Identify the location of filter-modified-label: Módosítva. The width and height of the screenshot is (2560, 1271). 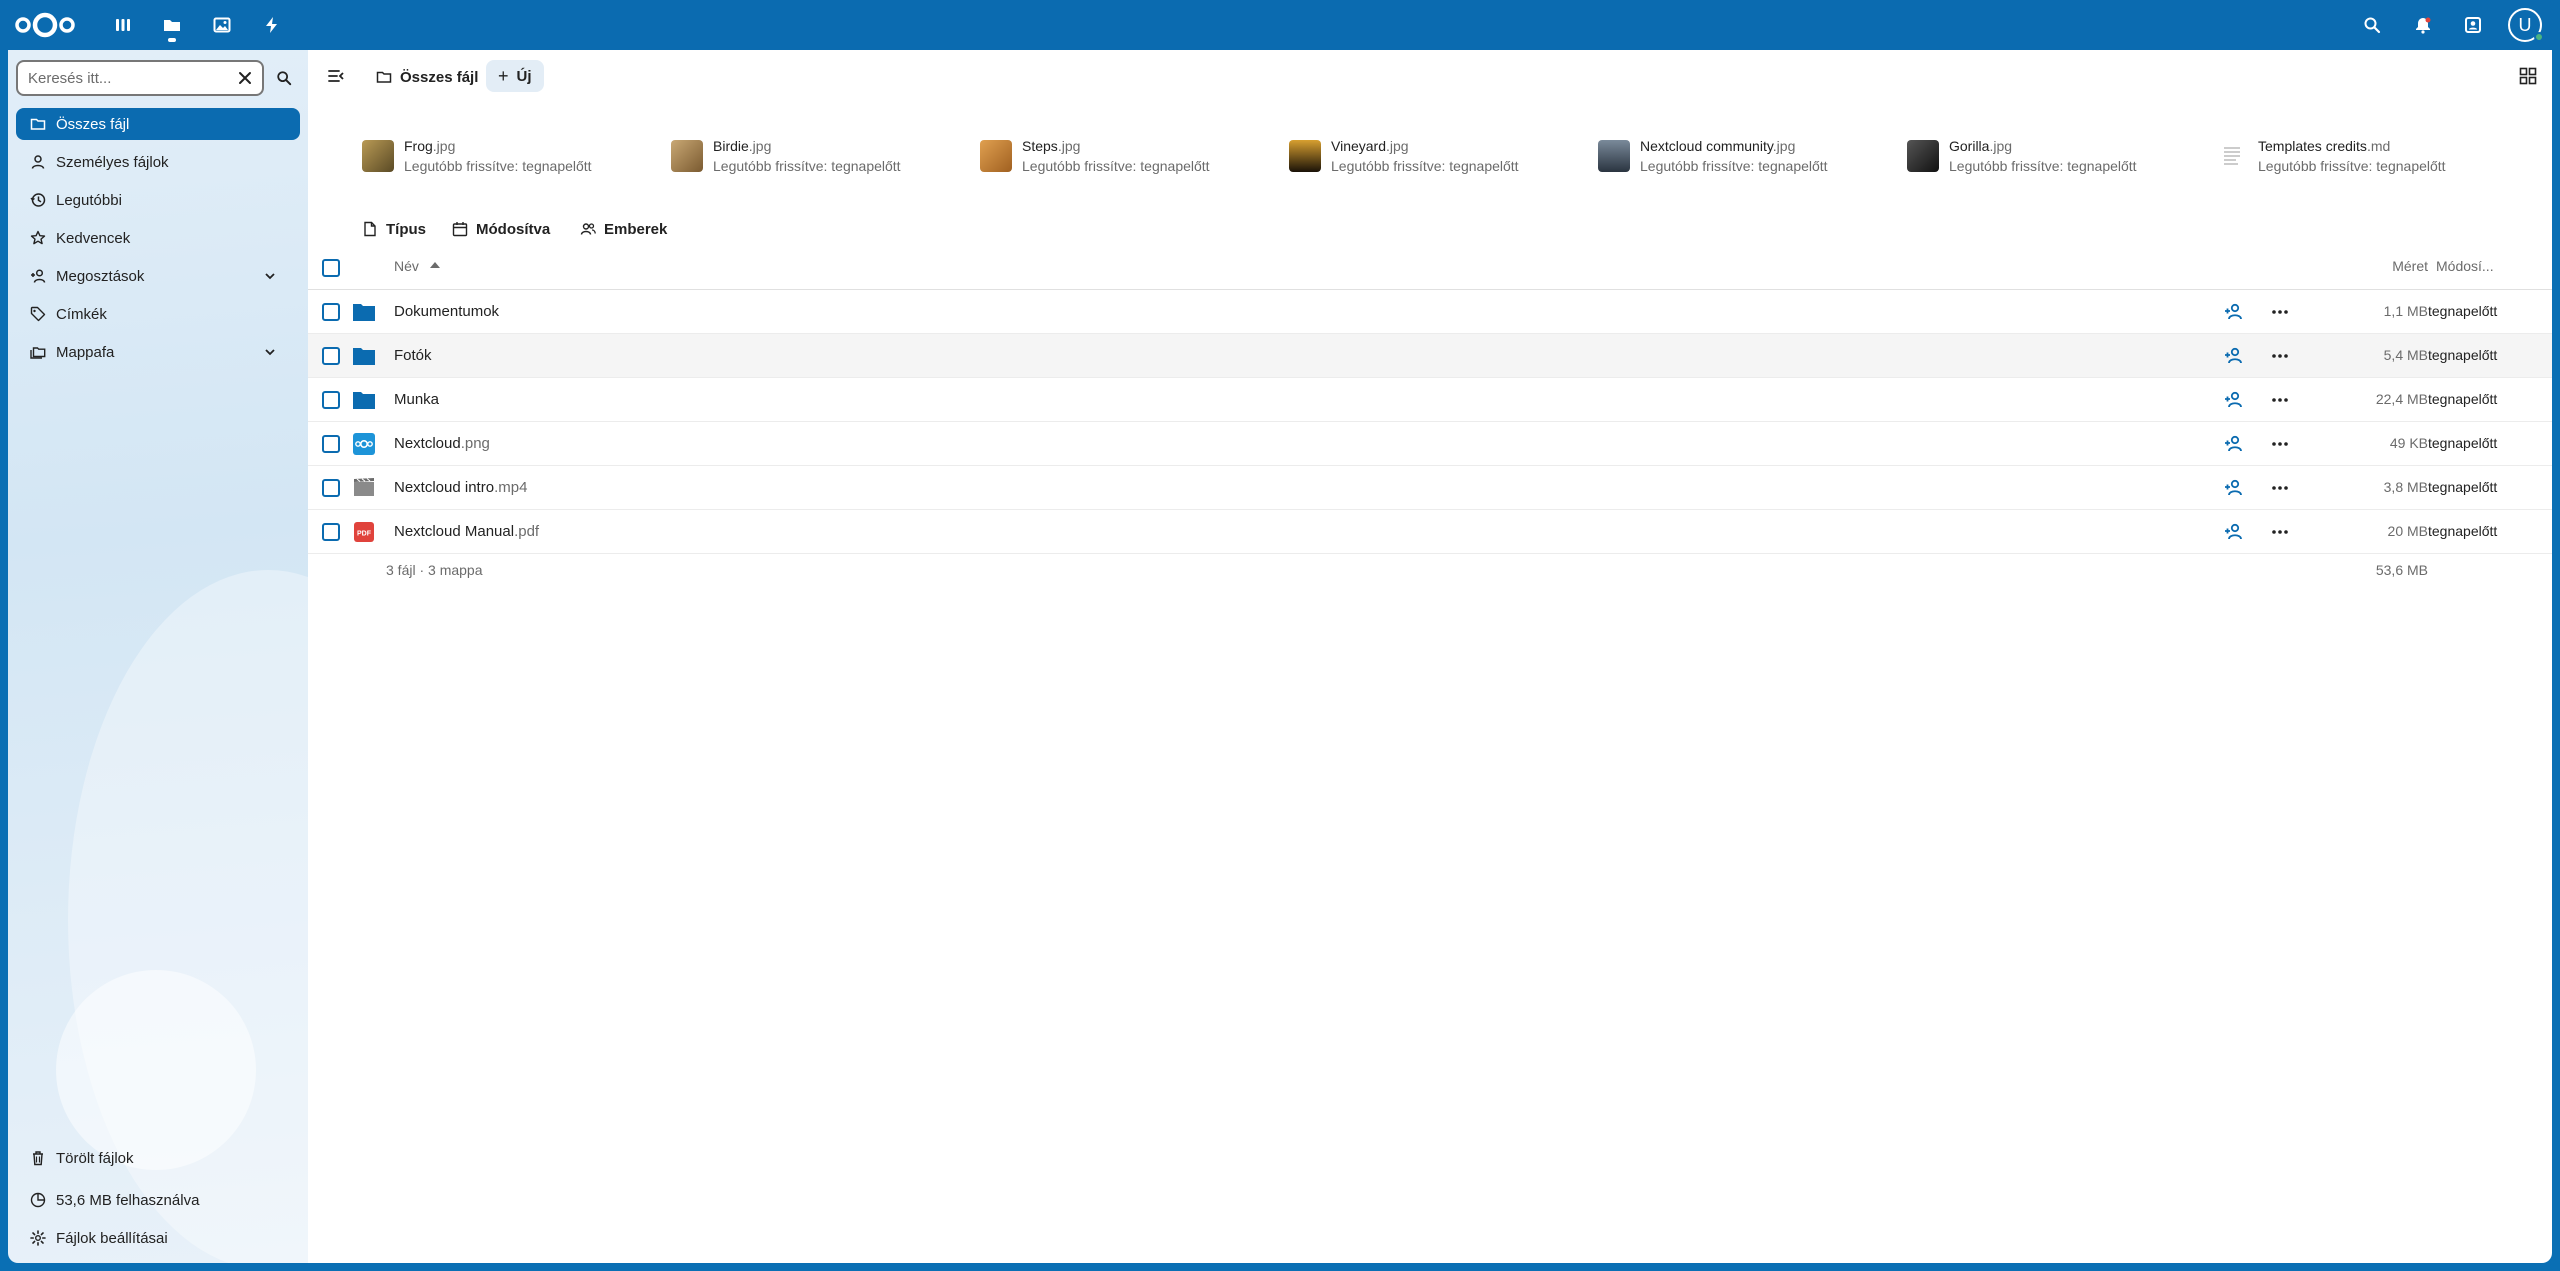
(513, 229).